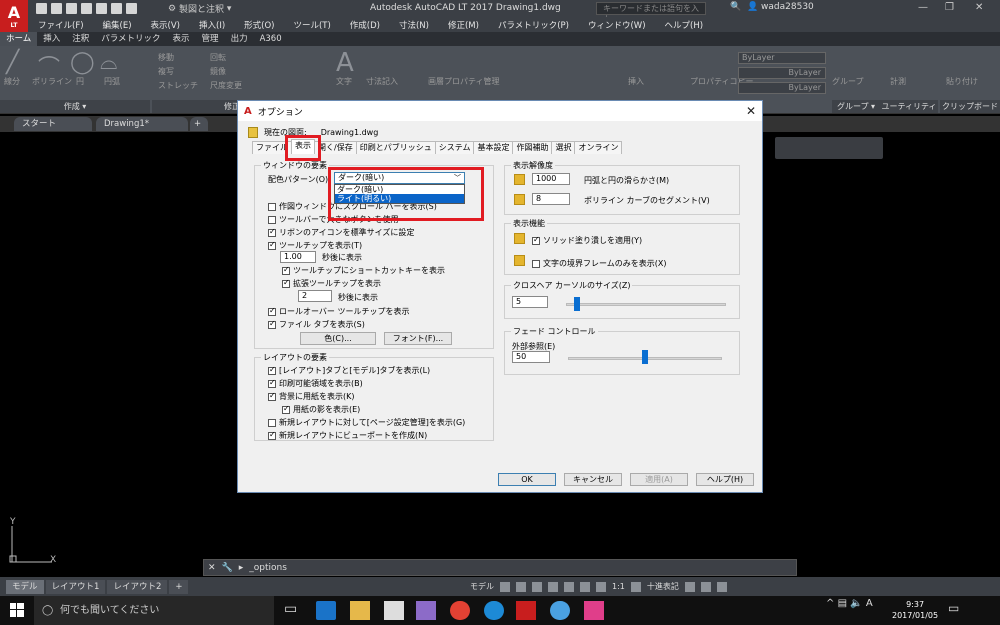 This screenshot has height=625, width=1000. I want to click on ribbon-icons-checkbox: リボンのアイコンを標準サイズに設定, so click(341, 232).